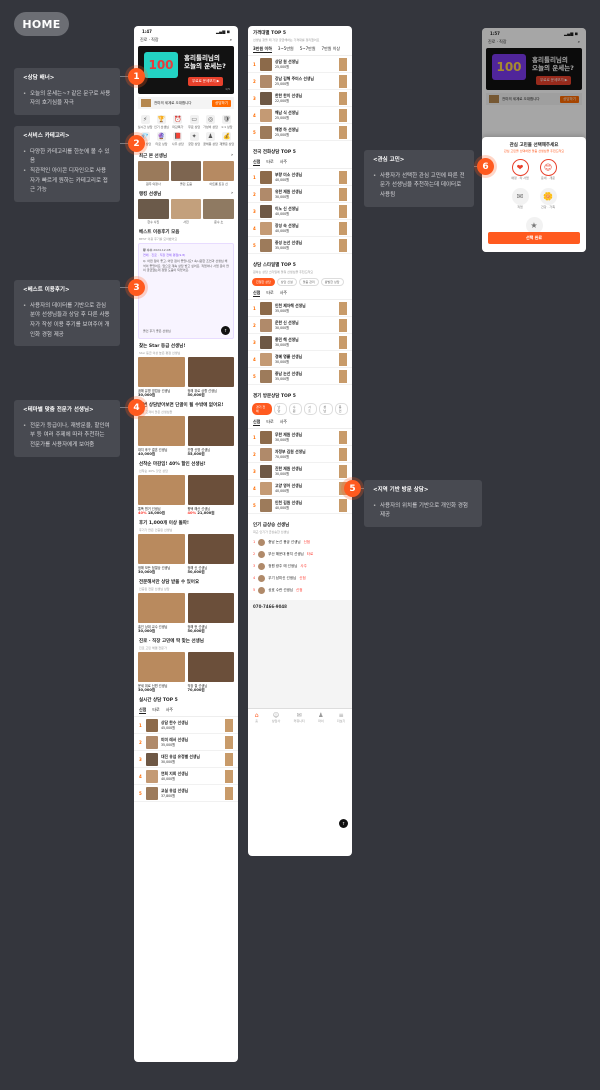 The image size is (600, 1090). I want to click on expert-card: 대지 후구 결혼 선생님 40,000원, so click(161, 436).